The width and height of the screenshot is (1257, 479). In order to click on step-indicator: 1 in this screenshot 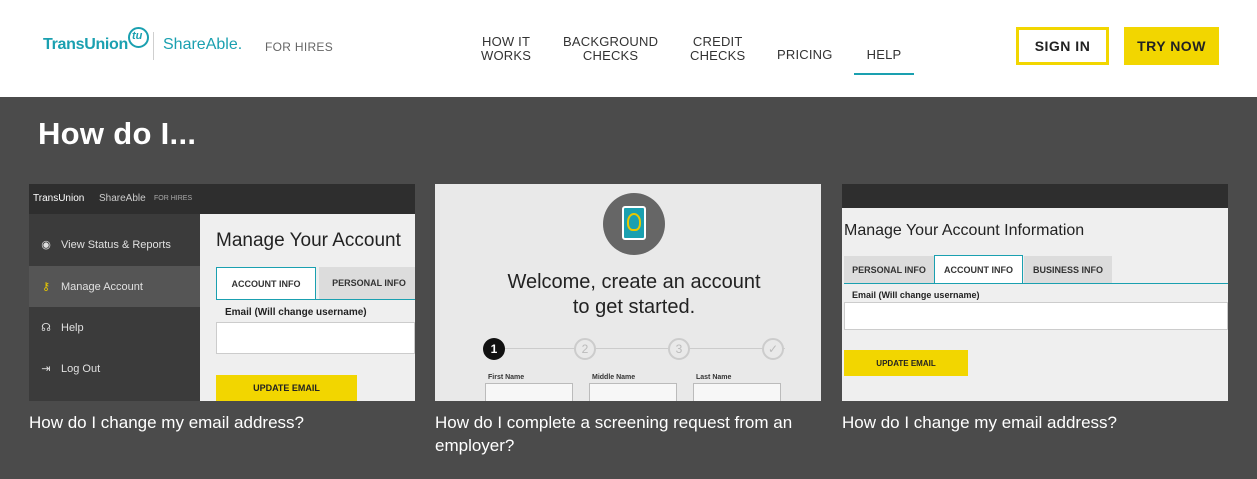, I will do `click(494, 349)`.